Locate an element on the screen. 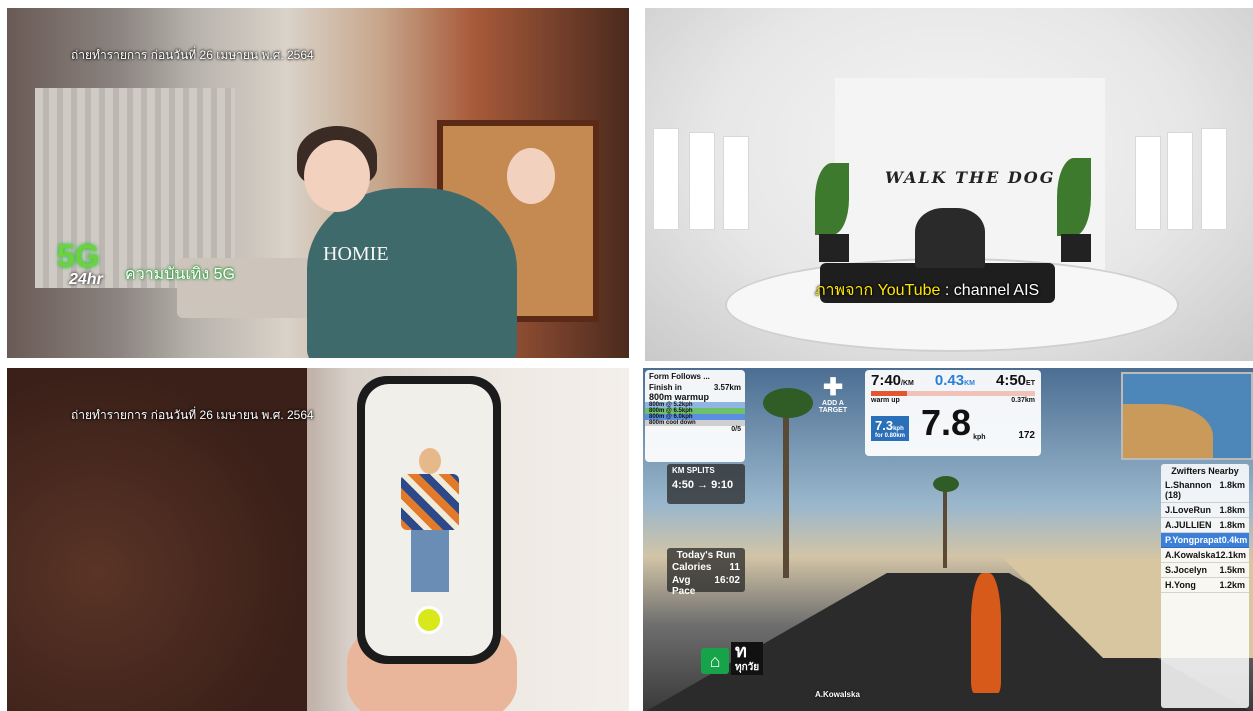  rider-name: L.Shannon (18) is located at coordinates (1188, 490).